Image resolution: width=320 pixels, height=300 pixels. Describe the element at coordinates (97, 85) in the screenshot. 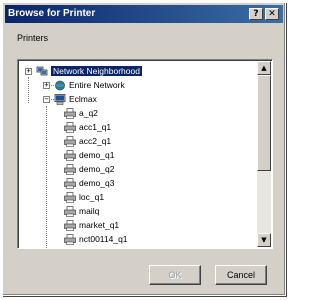

I see `tree-node-label: Entire Network` at that location.